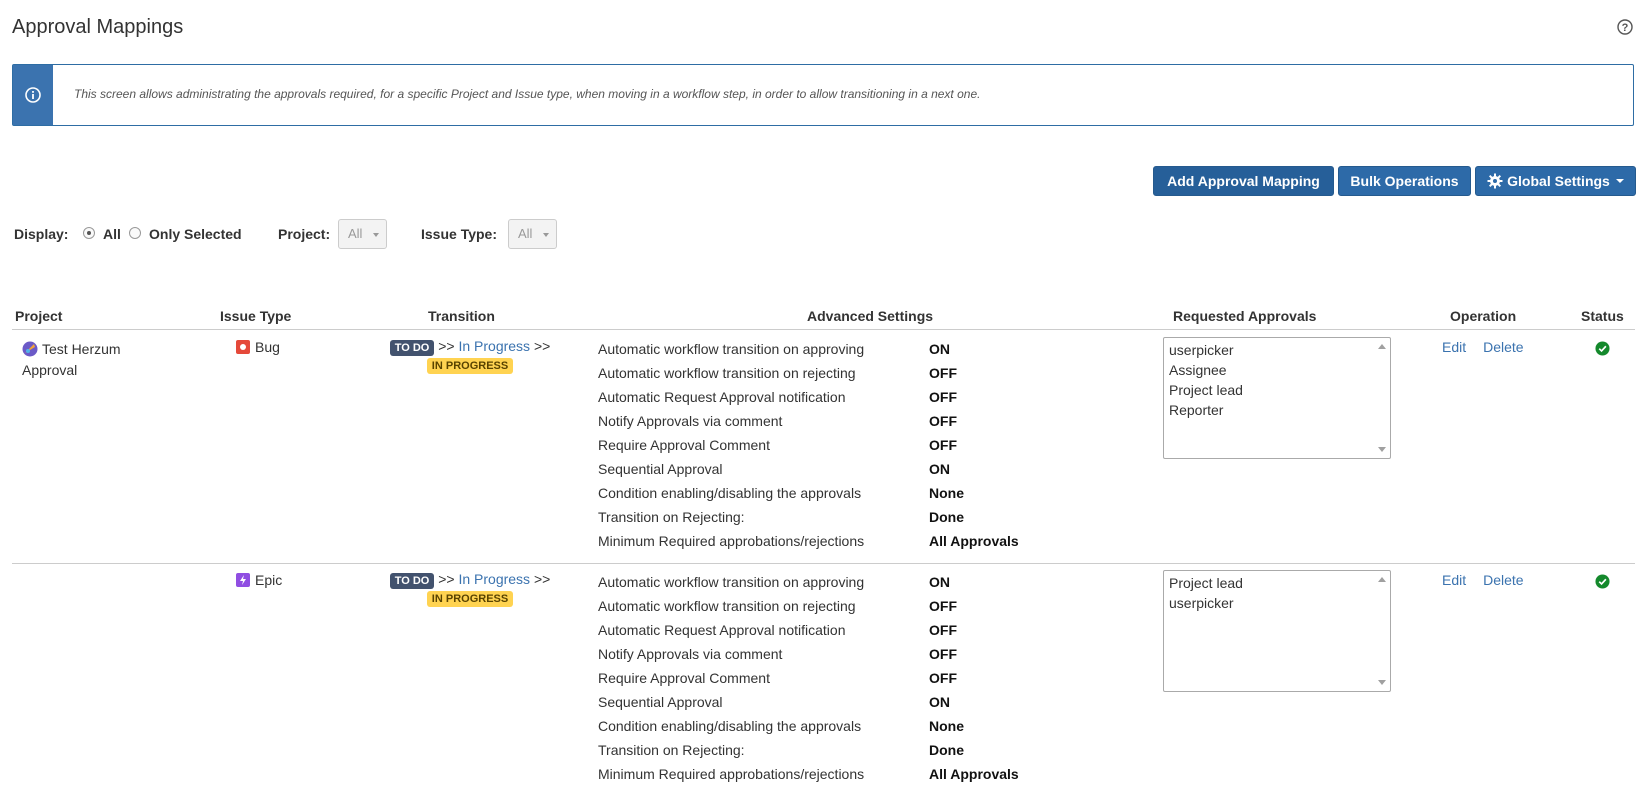  I want to click on info-icon, so click(33, 95).